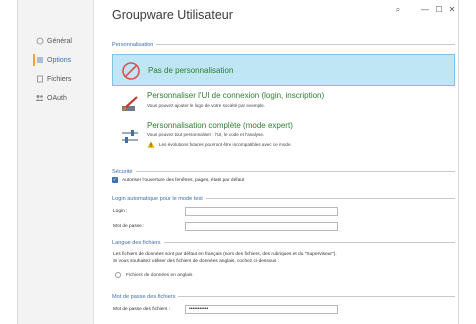  Describe the element at coordinates (39, 41) in the screenshot. I see `circle-icon` at that location.